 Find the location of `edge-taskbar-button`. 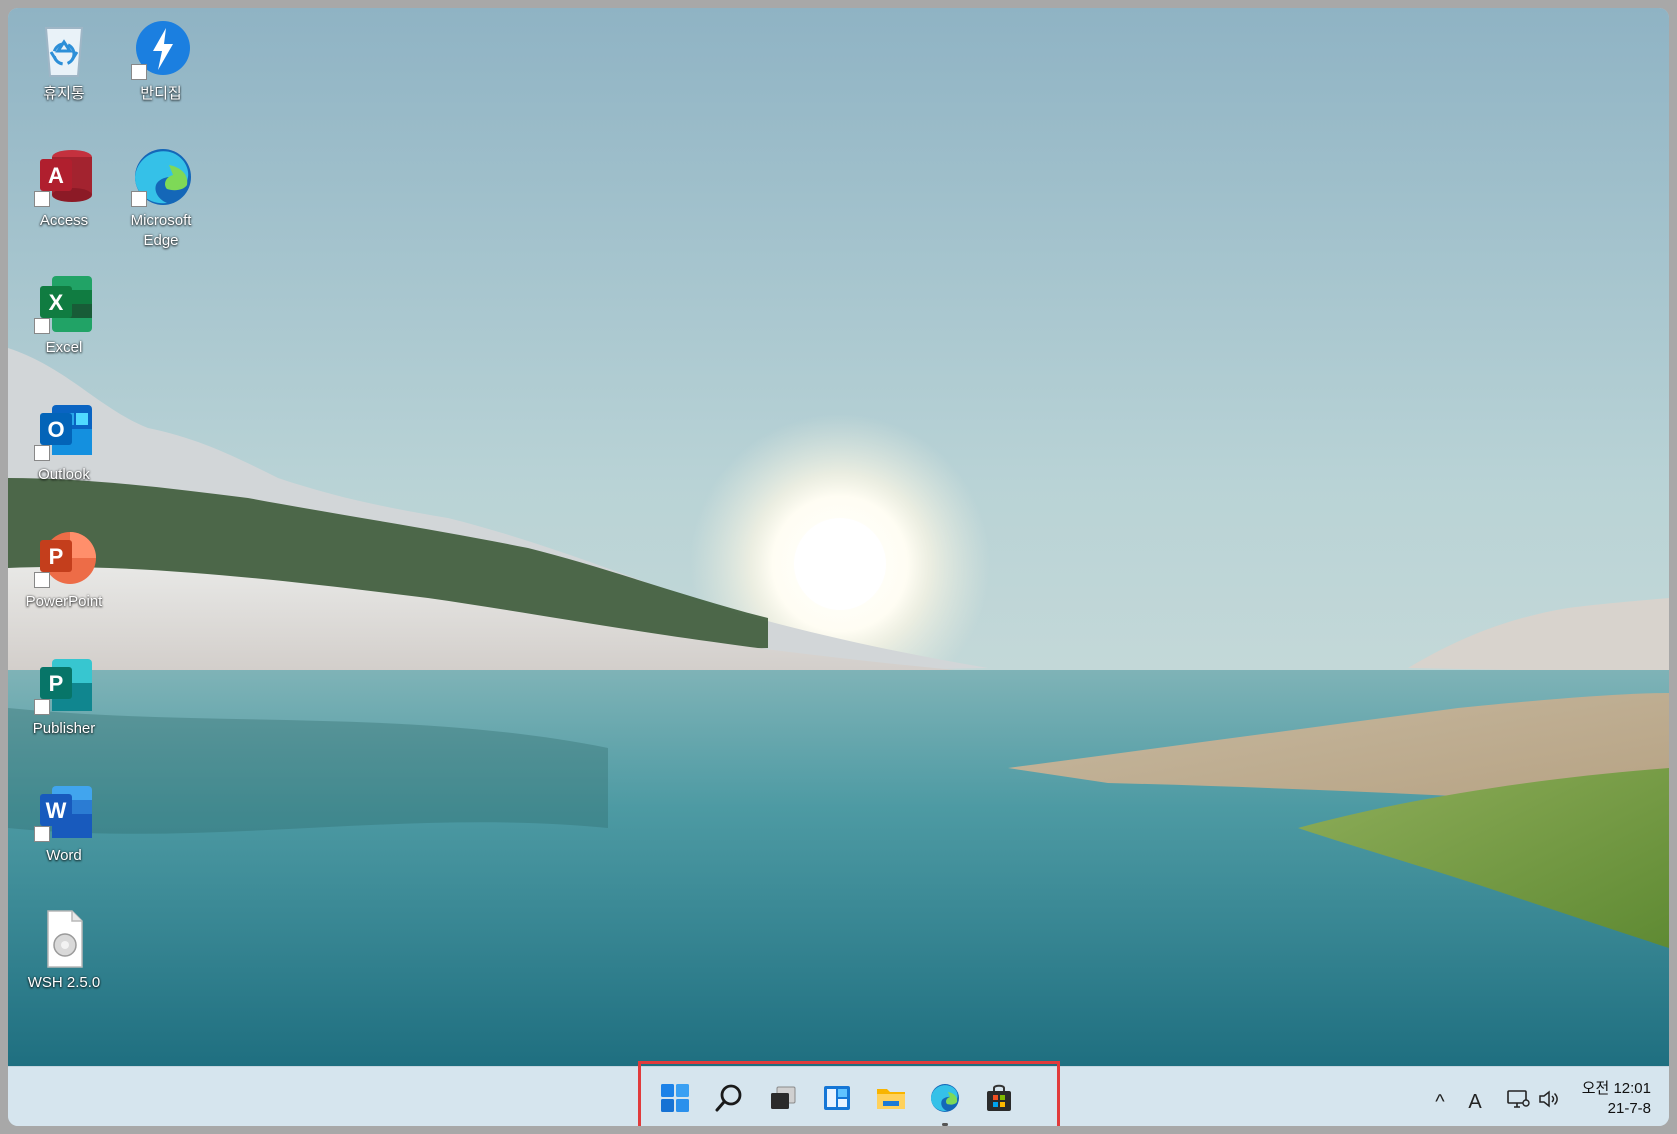

edge-taskbar-button is located at coordinates (945, 1103).